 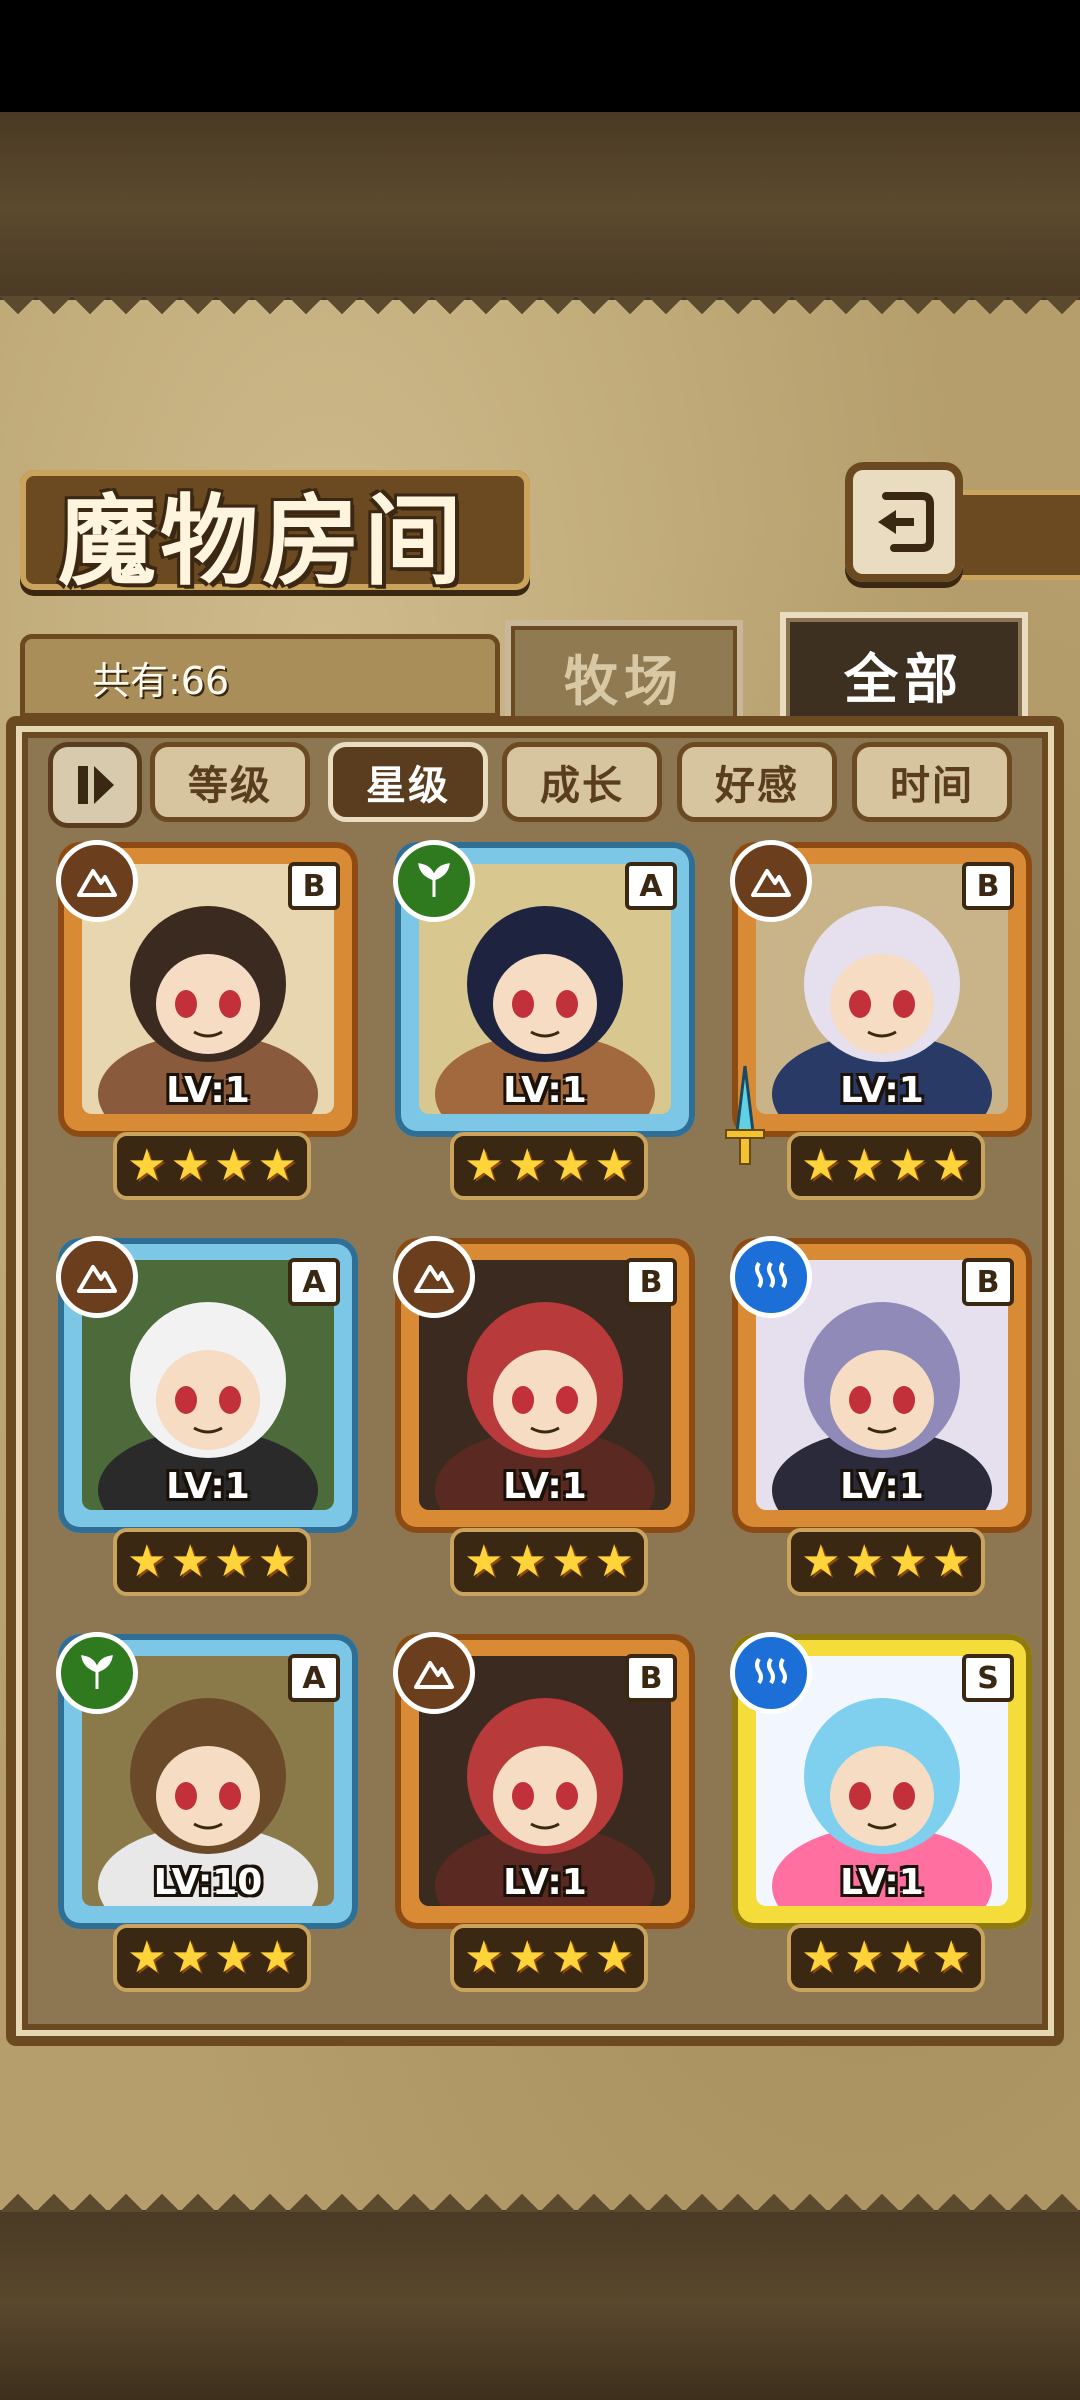 I want to click on back-button, so click(x=904, y=522).